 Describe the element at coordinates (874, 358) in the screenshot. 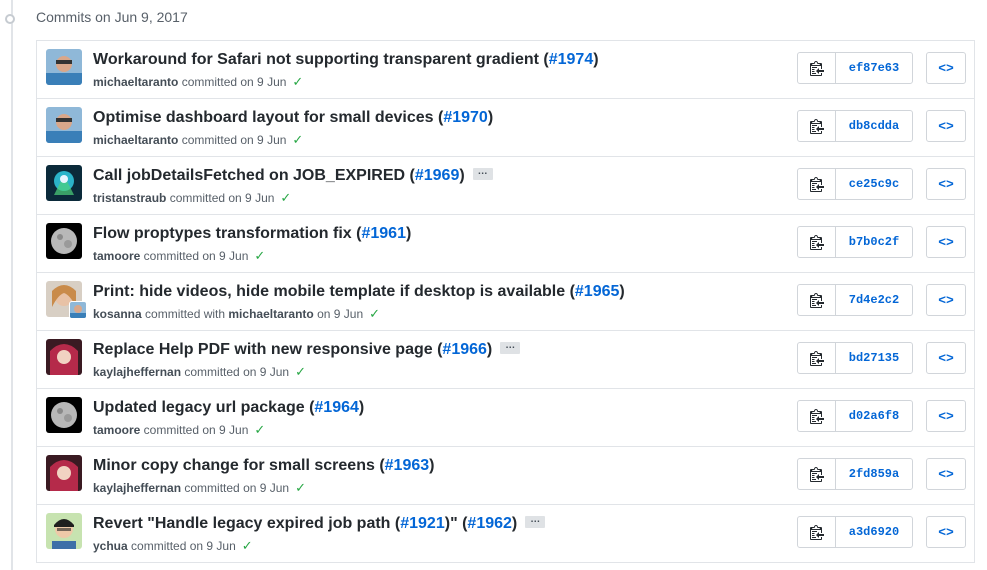

I see `commit-sha-link: bd27135` at that location.